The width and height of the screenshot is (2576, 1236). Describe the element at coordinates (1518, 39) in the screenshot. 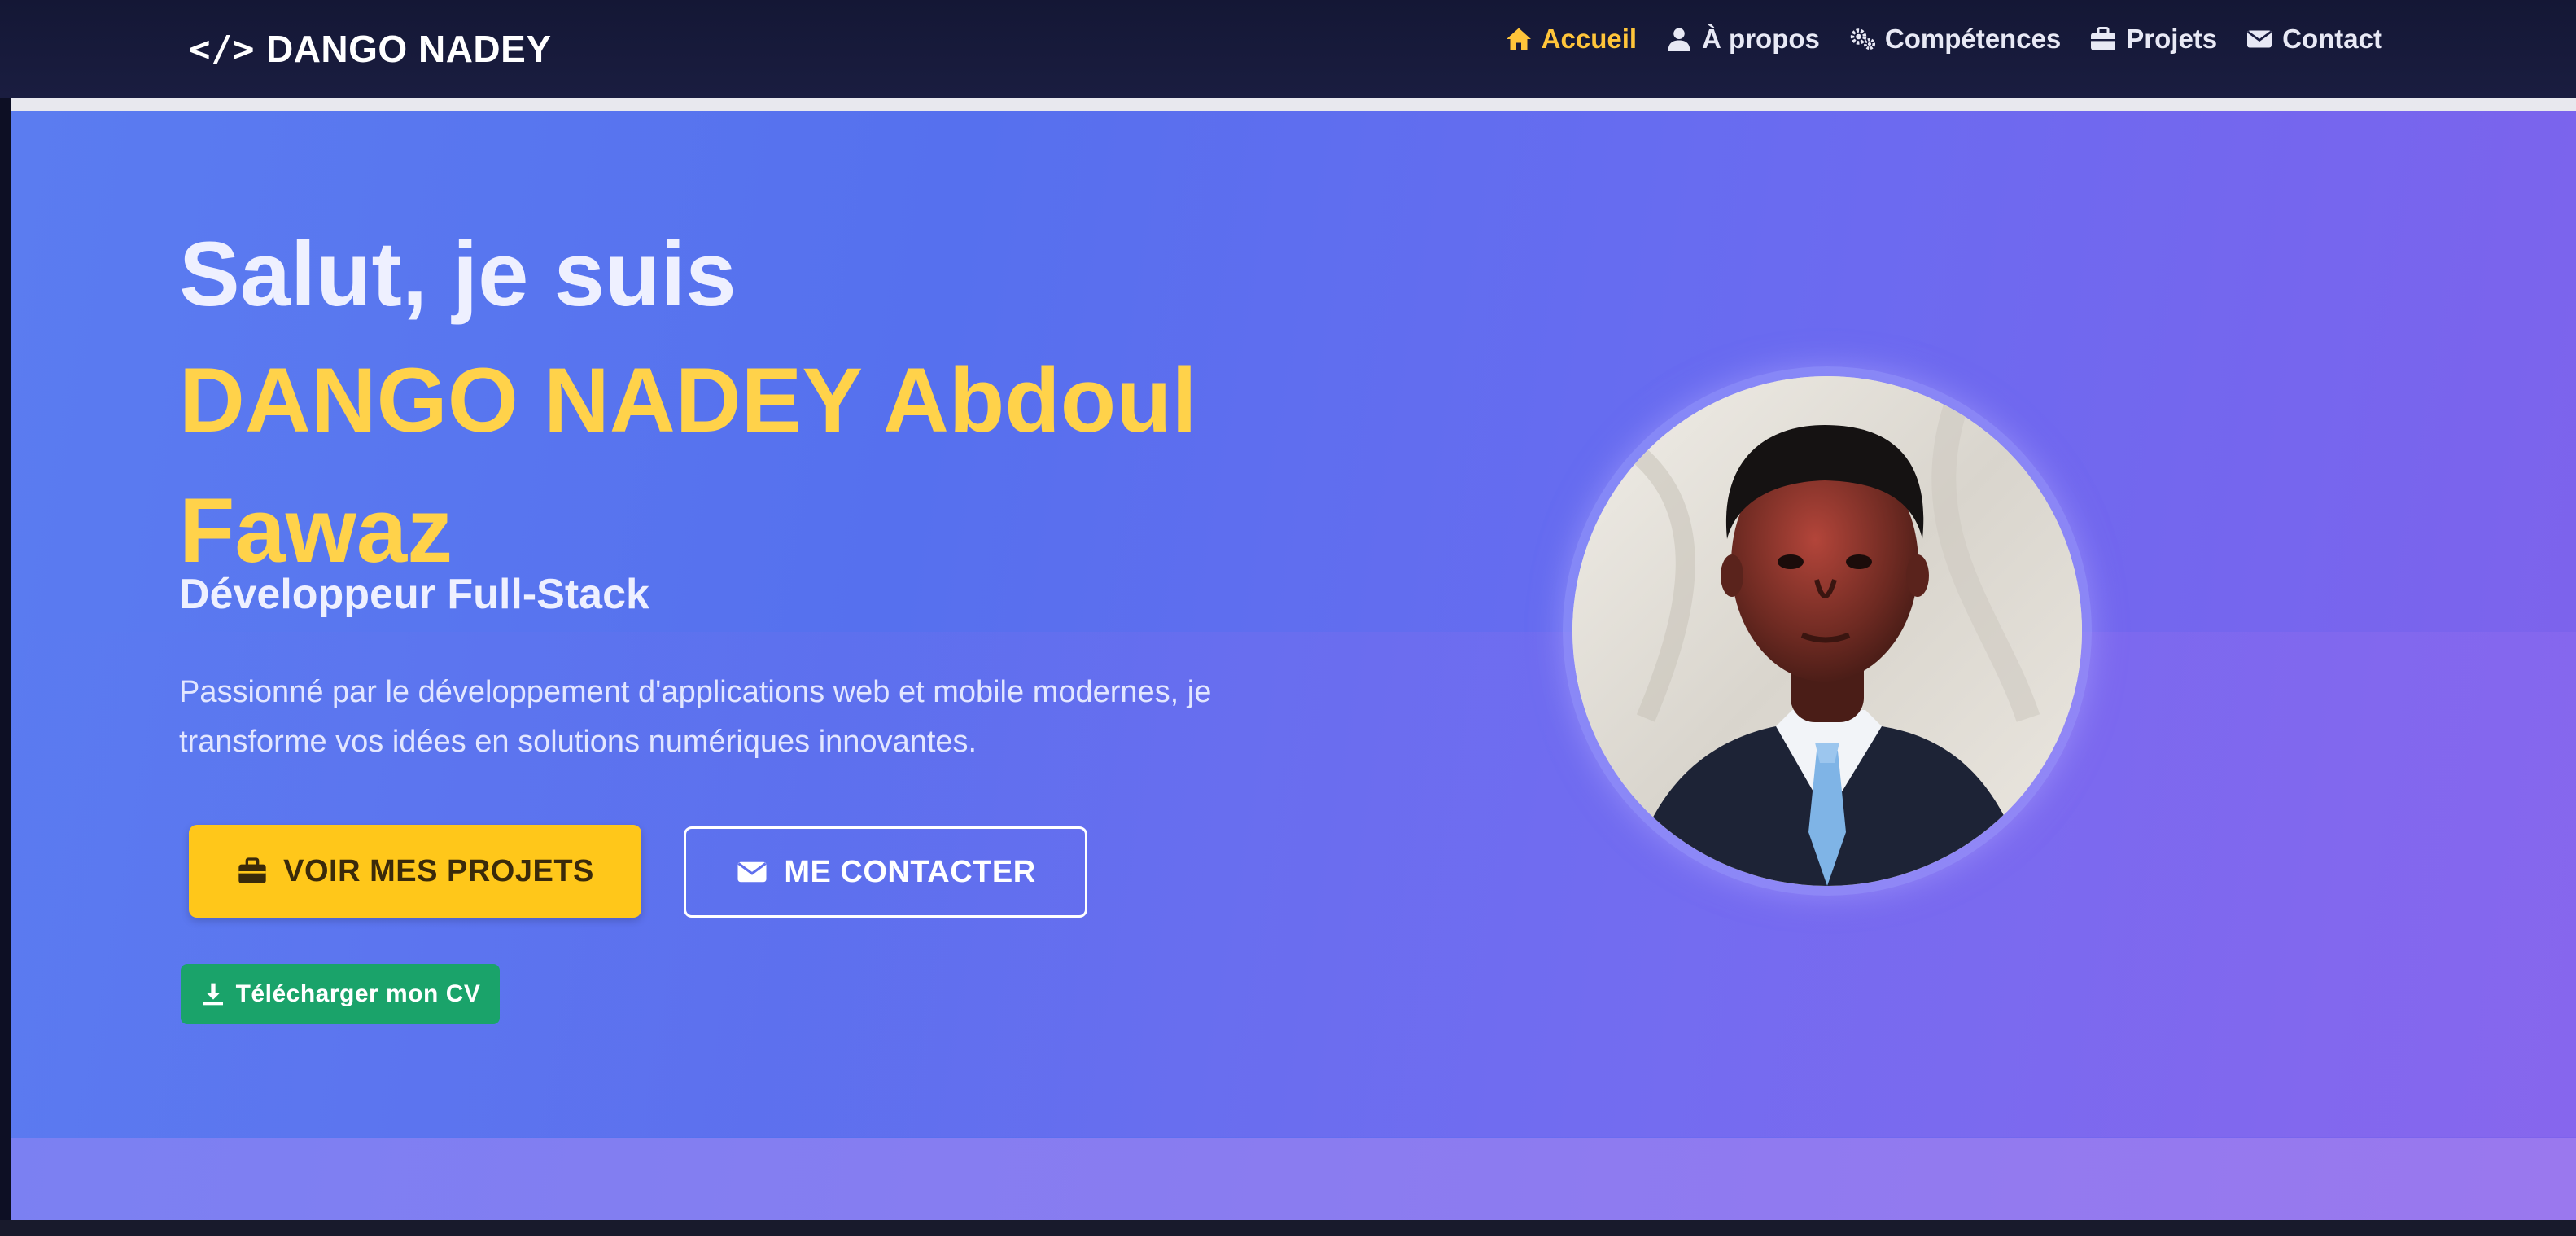

I see `home-icon` at that location.